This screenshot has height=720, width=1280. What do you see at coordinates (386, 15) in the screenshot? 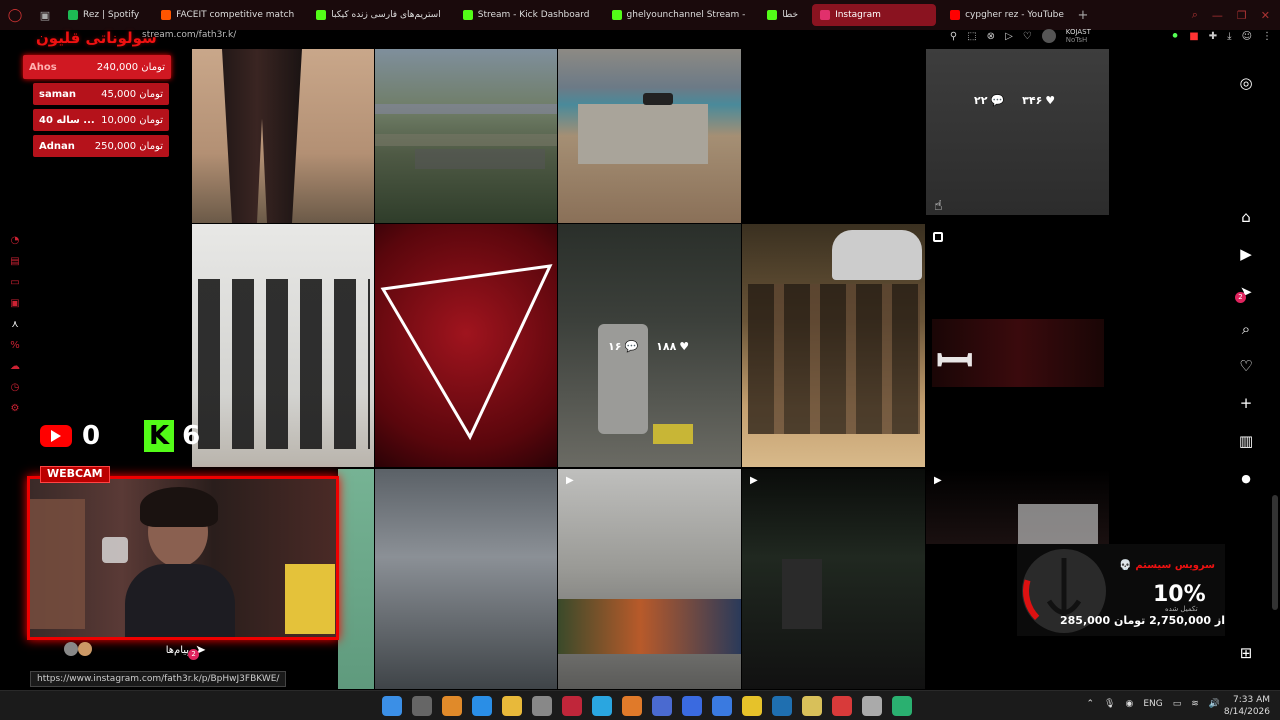
I see `tab-label: استریم‌های فارسی زنده کیکبا` at bounding box center [386, 15].